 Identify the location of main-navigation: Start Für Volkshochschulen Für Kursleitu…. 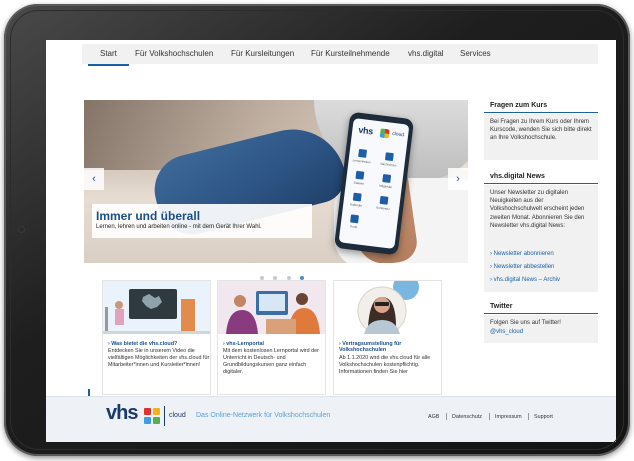
(331, 53).